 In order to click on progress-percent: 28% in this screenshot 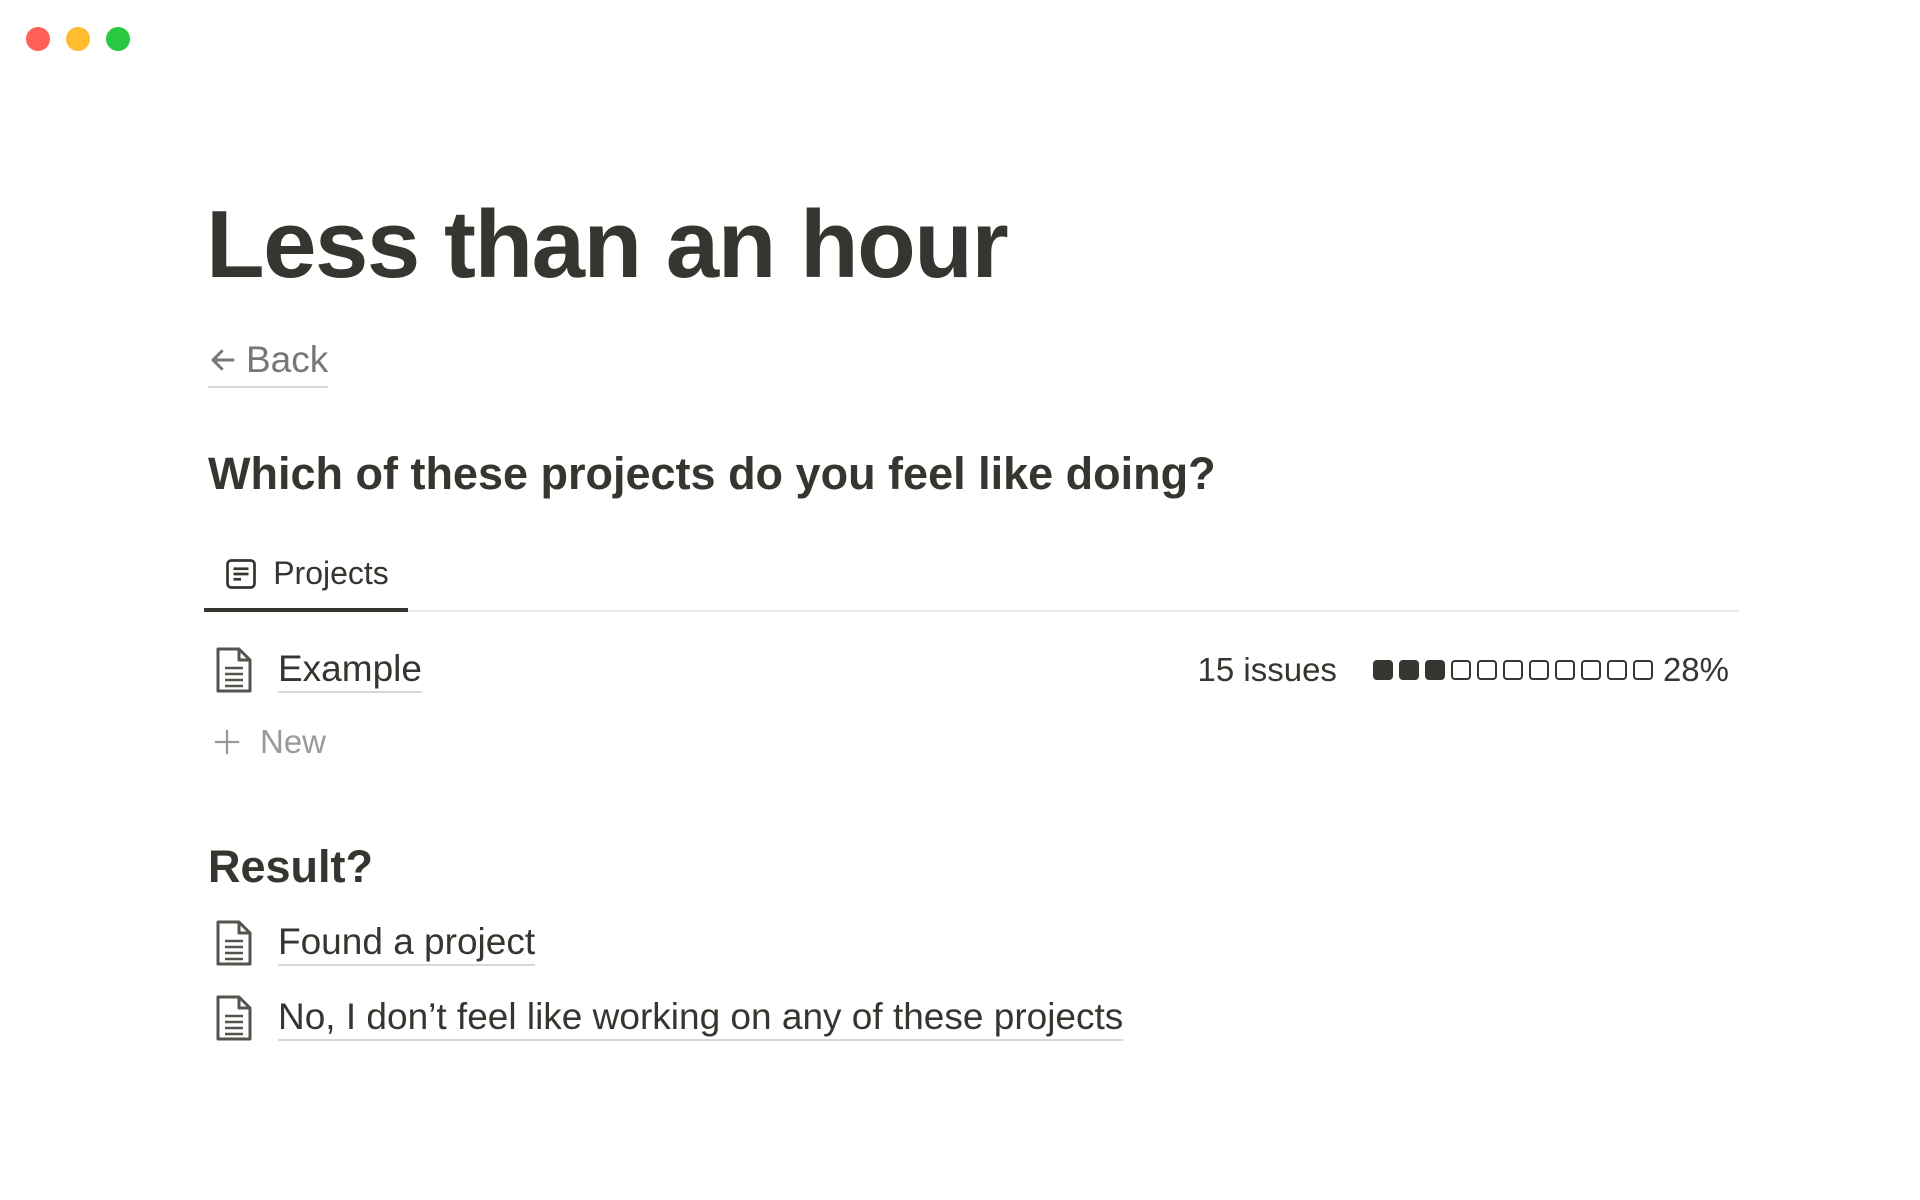, I will do `click(1695, 669)`.